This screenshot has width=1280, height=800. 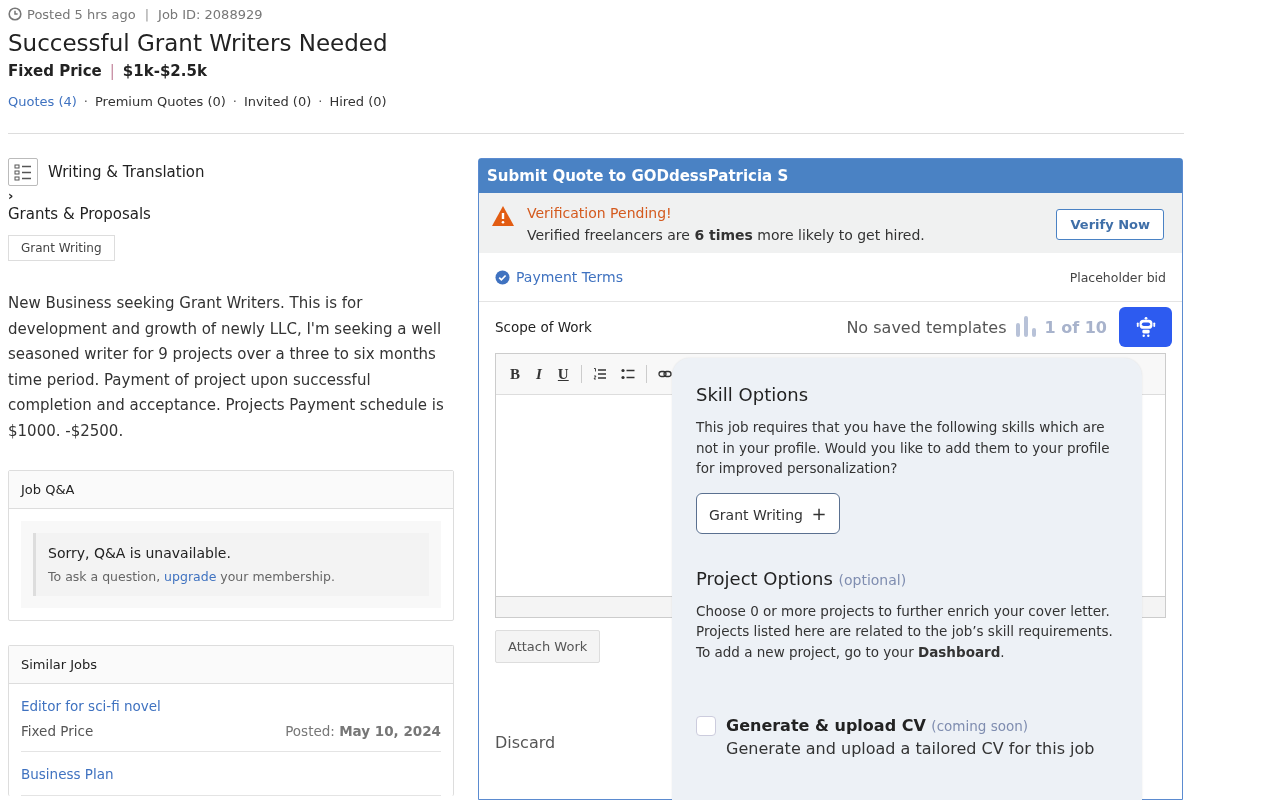 What do you see at coordinates (23, 172) in the screenshot?
I see `list-icon` at bounding box center [23, 172].